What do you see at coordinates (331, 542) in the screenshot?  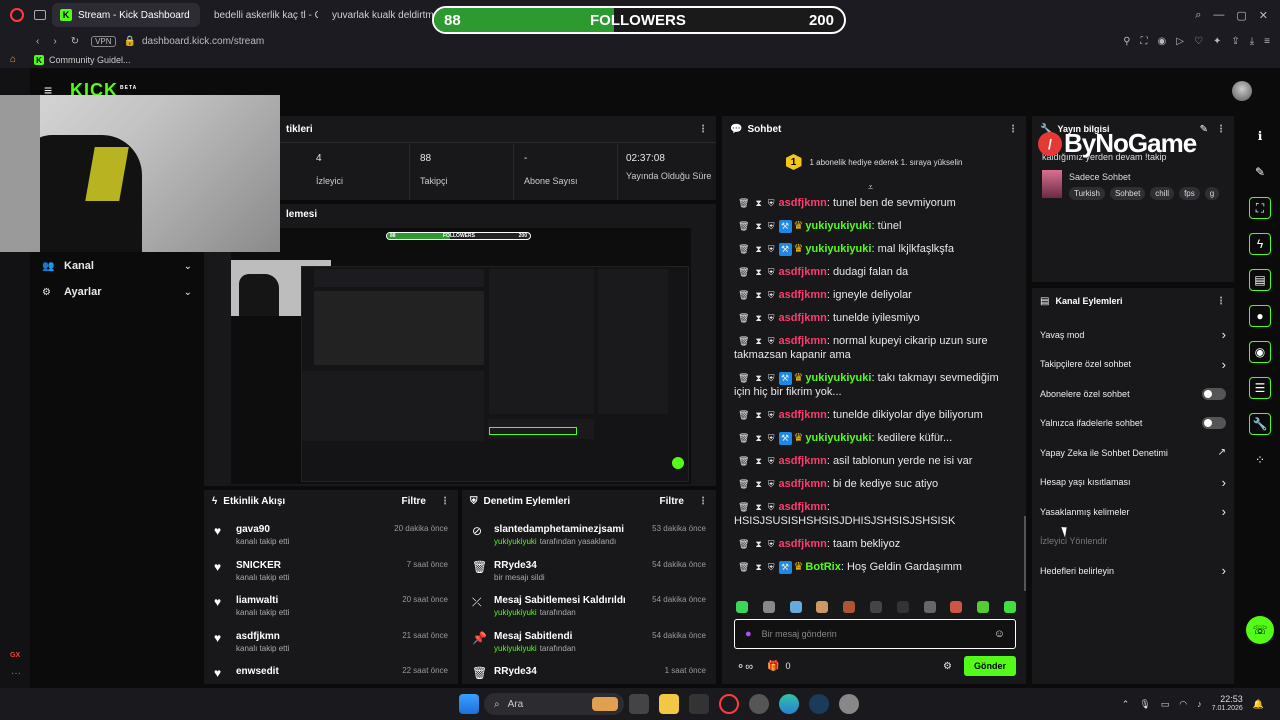 I see `activity-row: ♥ gava90 kanalı takip etti 20 dakika önce` at bounding box center [331, 542].